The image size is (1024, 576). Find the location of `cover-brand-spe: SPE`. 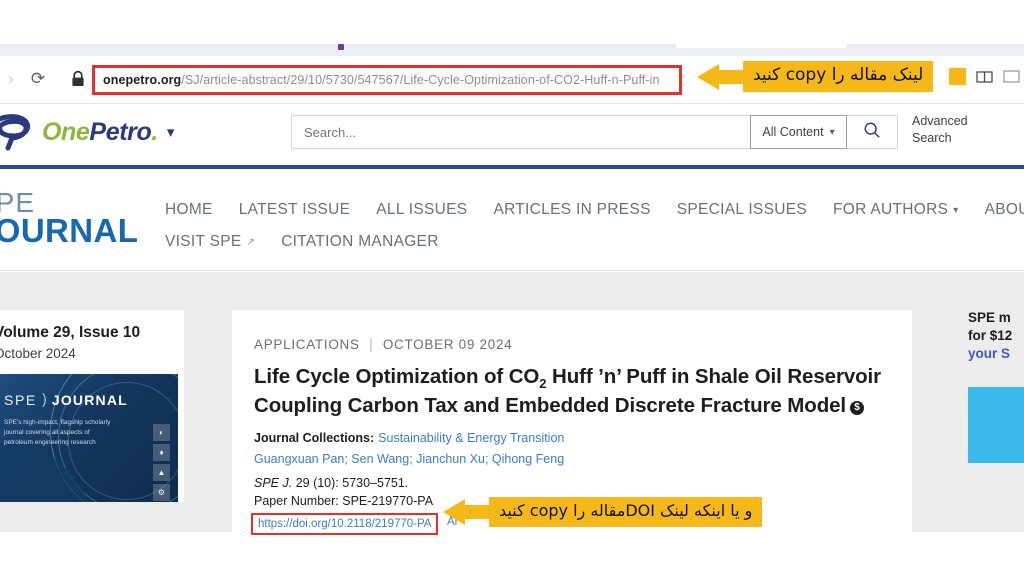

cover-brand-spe: SPE is located at coordinates (20, 399).